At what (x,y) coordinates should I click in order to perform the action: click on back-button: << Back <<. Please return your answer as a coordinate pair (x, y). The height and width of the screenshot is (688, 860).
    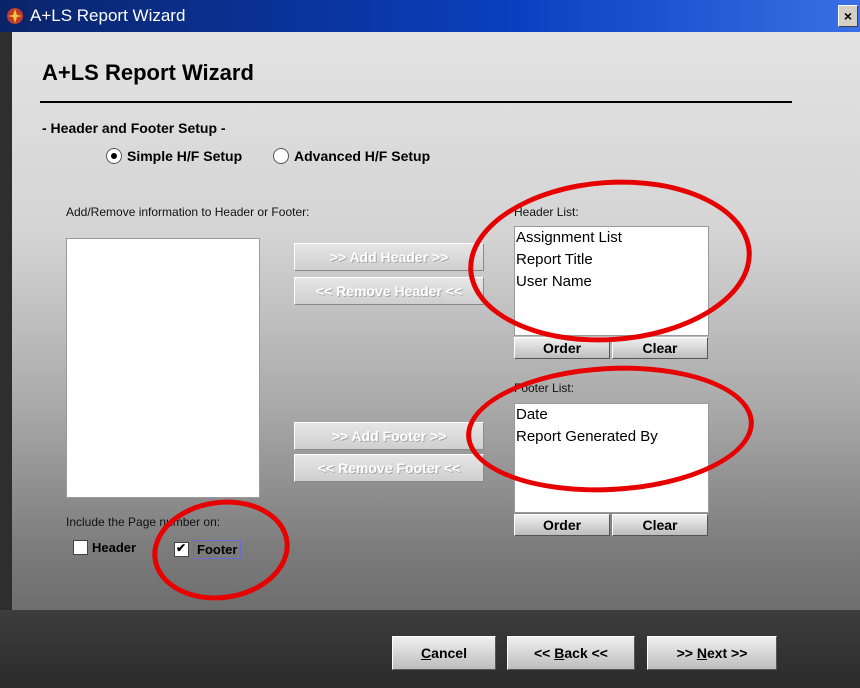
    Looking at the image, I should click on (571, 653).